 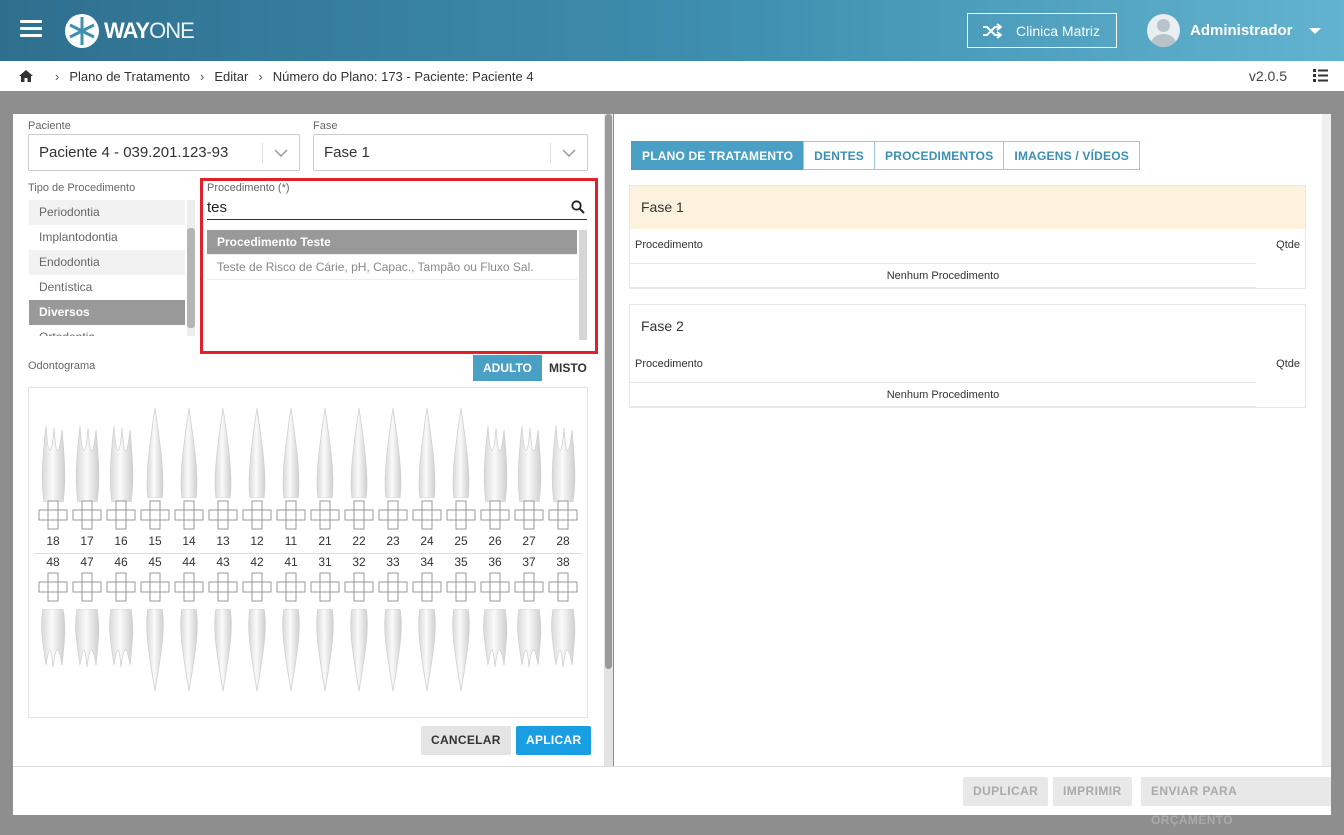 I want to click on tab-dentes: DENTES, so click(x=839, y=155).